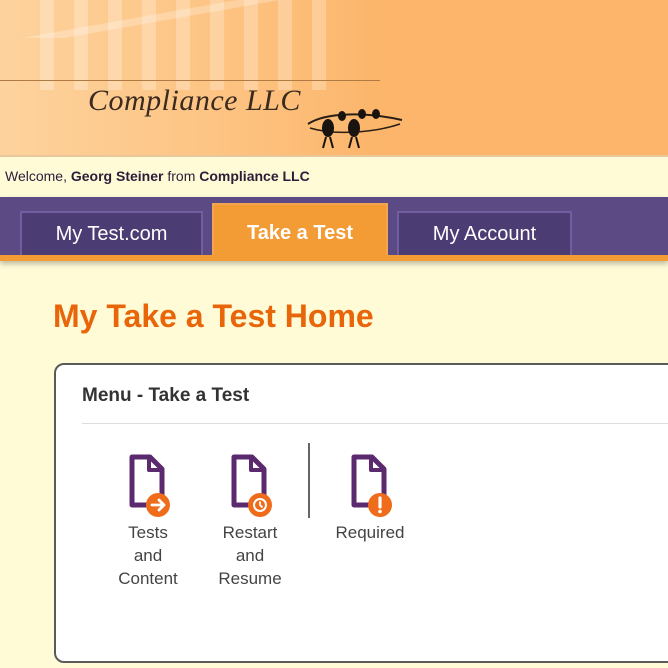 The height and width of the screenshot is (668, 668). Describe the element at coordinates (250, 532) in the screenshot. I see `item-label-line: Restart` at that location.